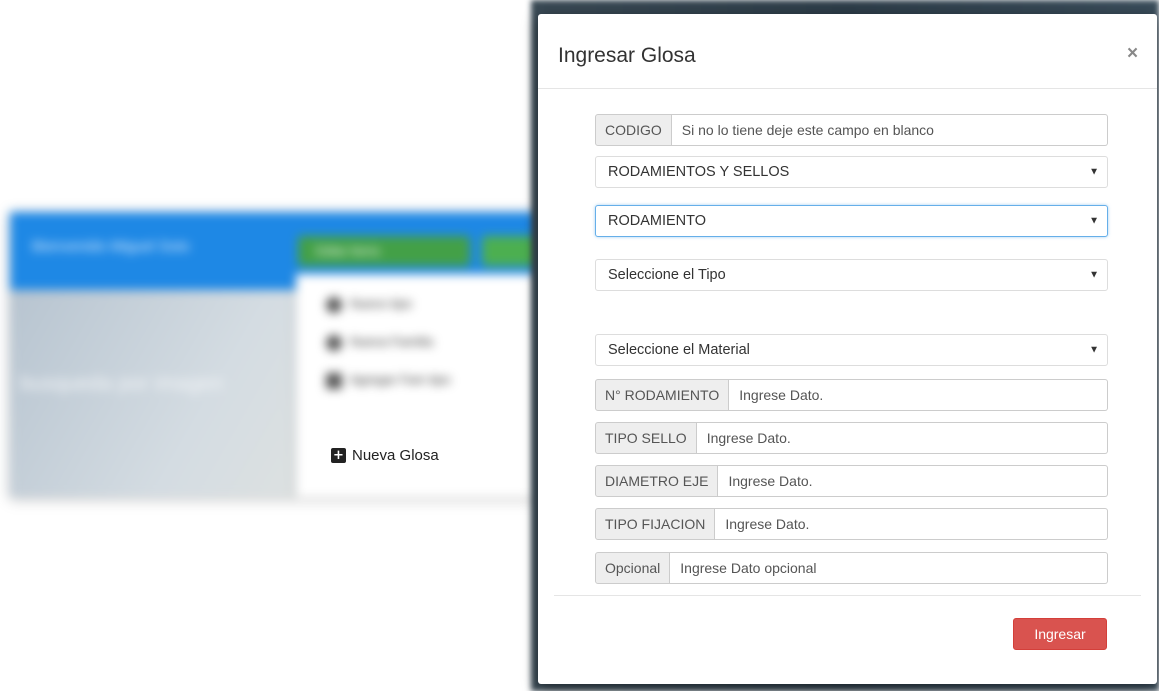 This screenshot has height=691, width=1159. Describe the element at coordinates (655, 524) in the screenshot. I see `tipo-fijacion-label: TIPO FIJACION` at that location.